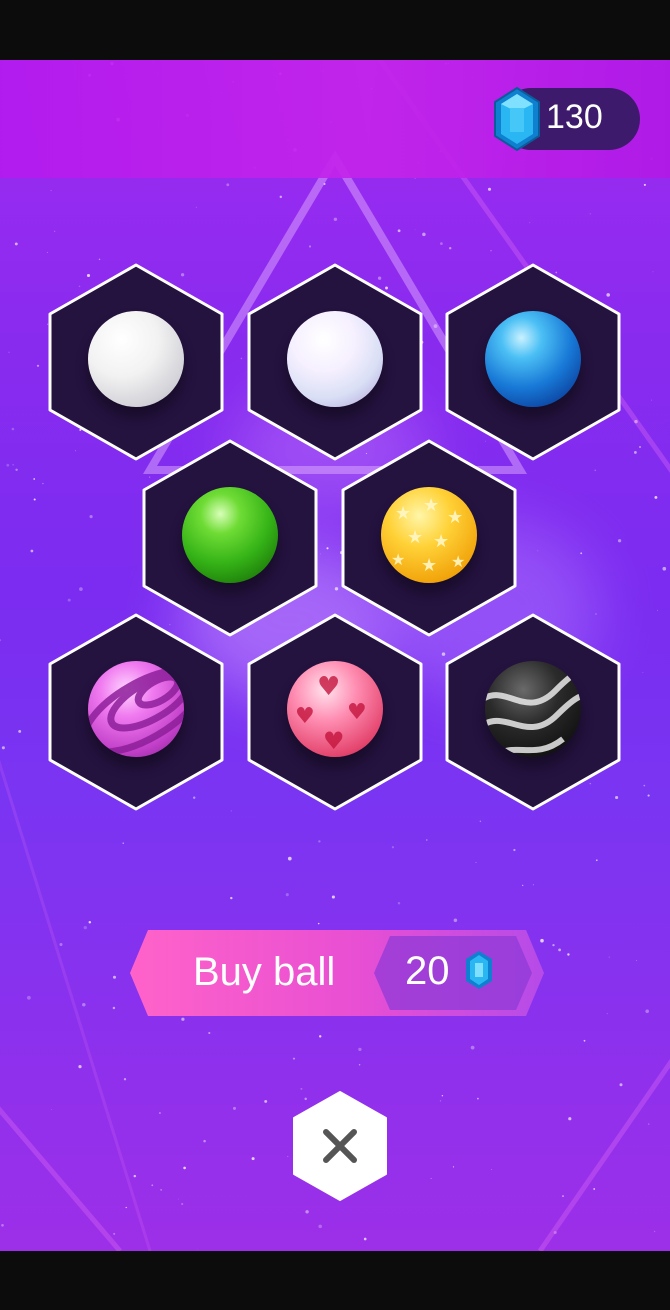 The image size is (670, 1310). What do you see at coordinates (340, 1146) in the screenshot?
I see `close-button` at bounding box center [340, 1146].